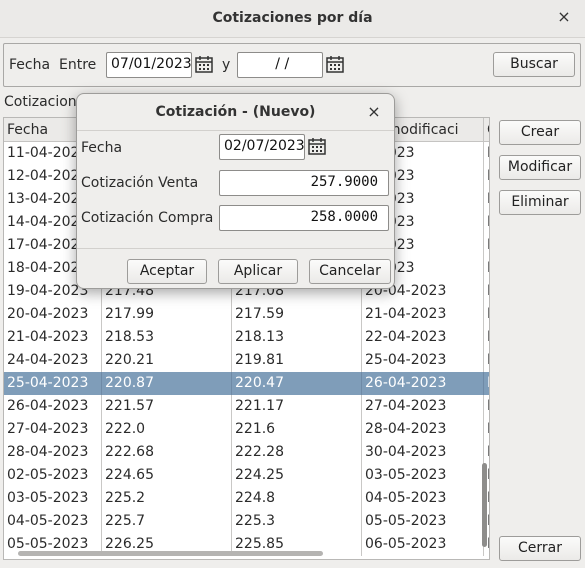  I want to click on eliminar-button: Eliminar, so click(540, 202).